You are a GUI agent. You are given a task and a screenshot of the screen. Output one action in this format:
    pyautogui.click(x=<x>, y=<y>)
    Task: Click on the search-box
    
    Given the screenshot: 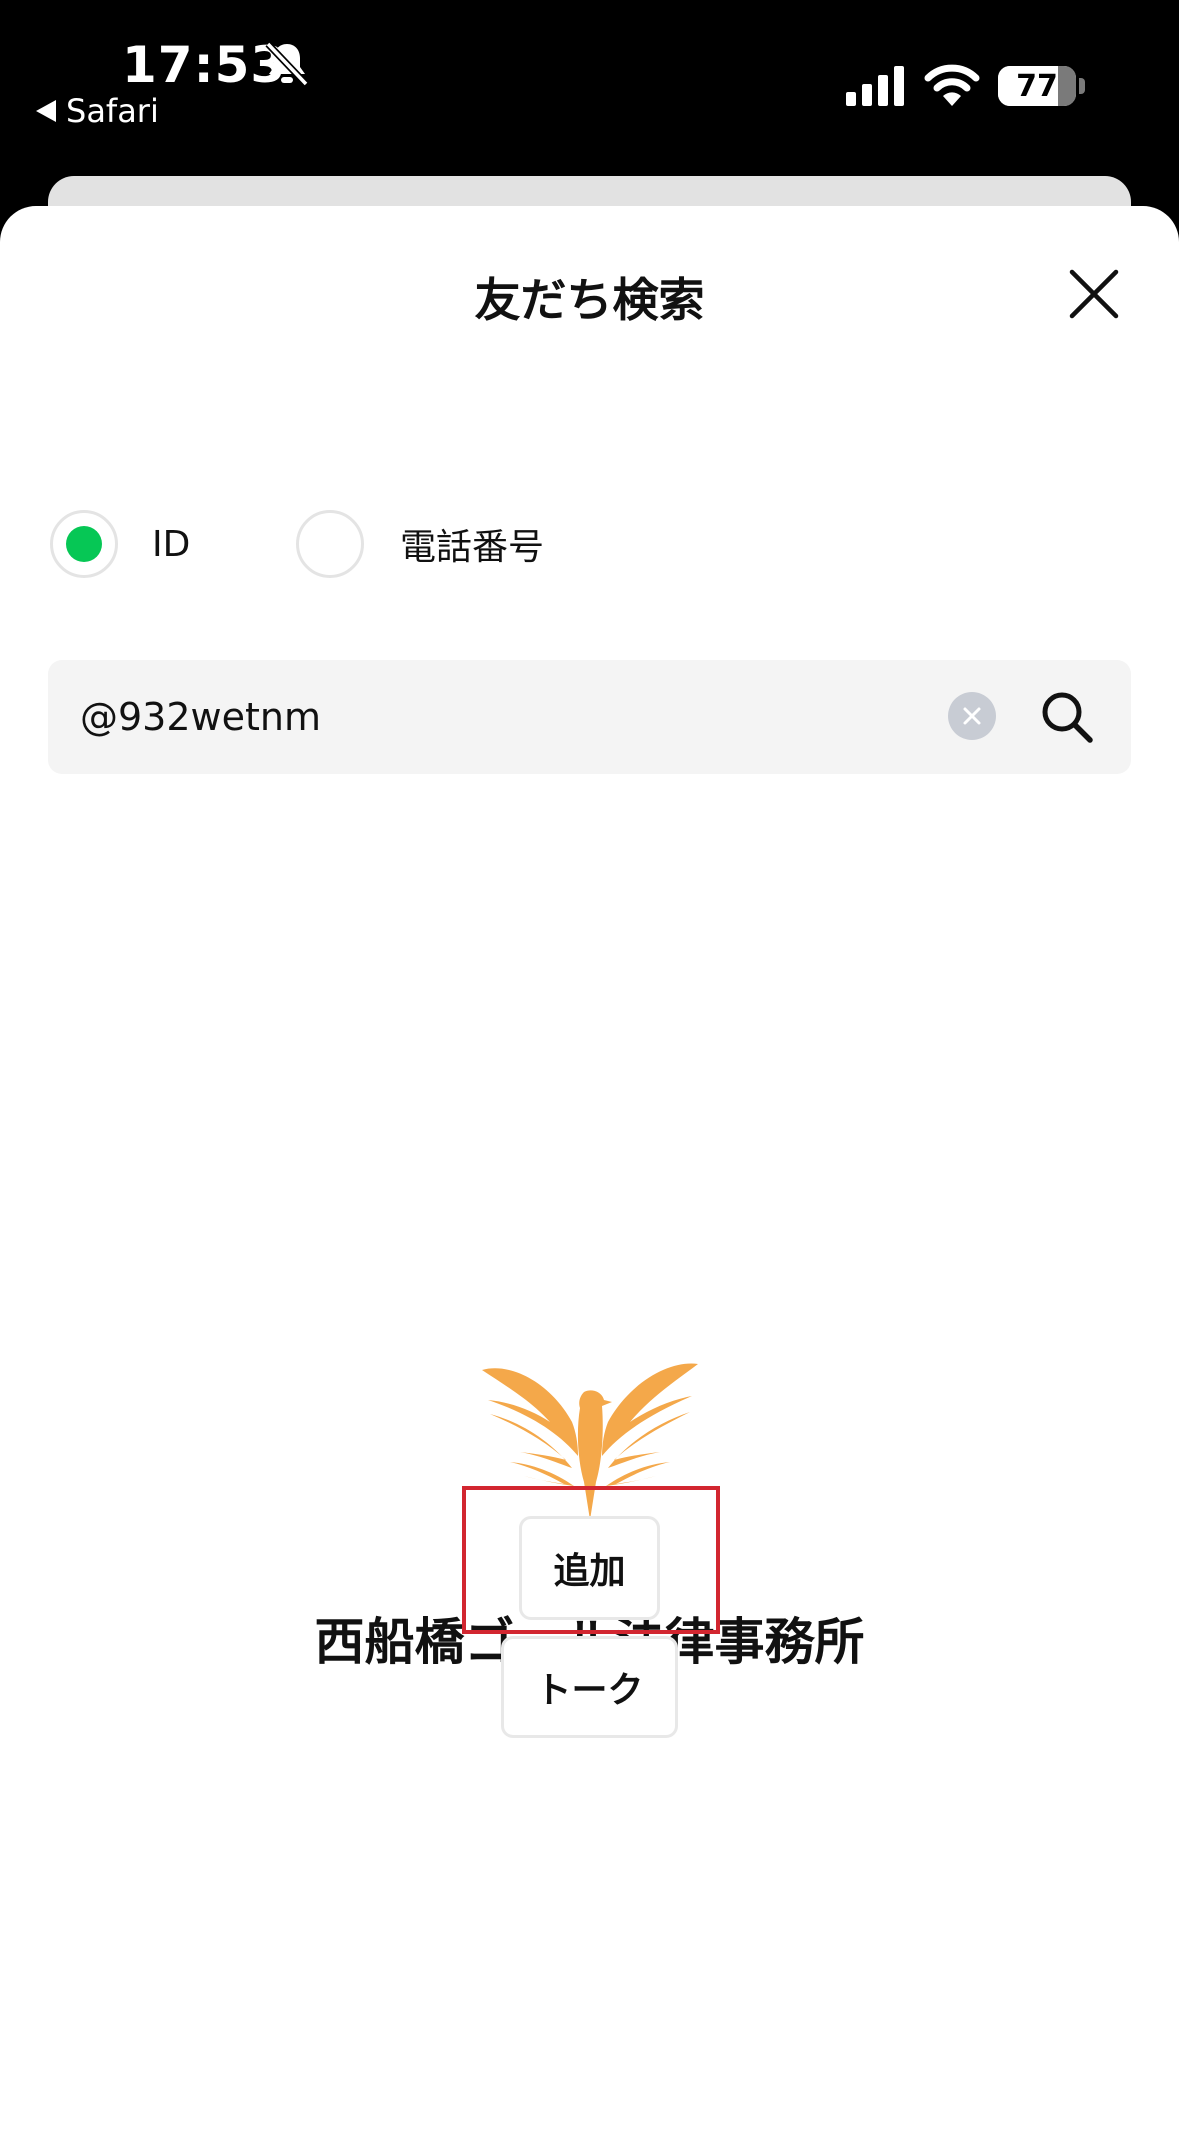 What is the action you would take?
    pyautogui.click(x=589, y=717)
    